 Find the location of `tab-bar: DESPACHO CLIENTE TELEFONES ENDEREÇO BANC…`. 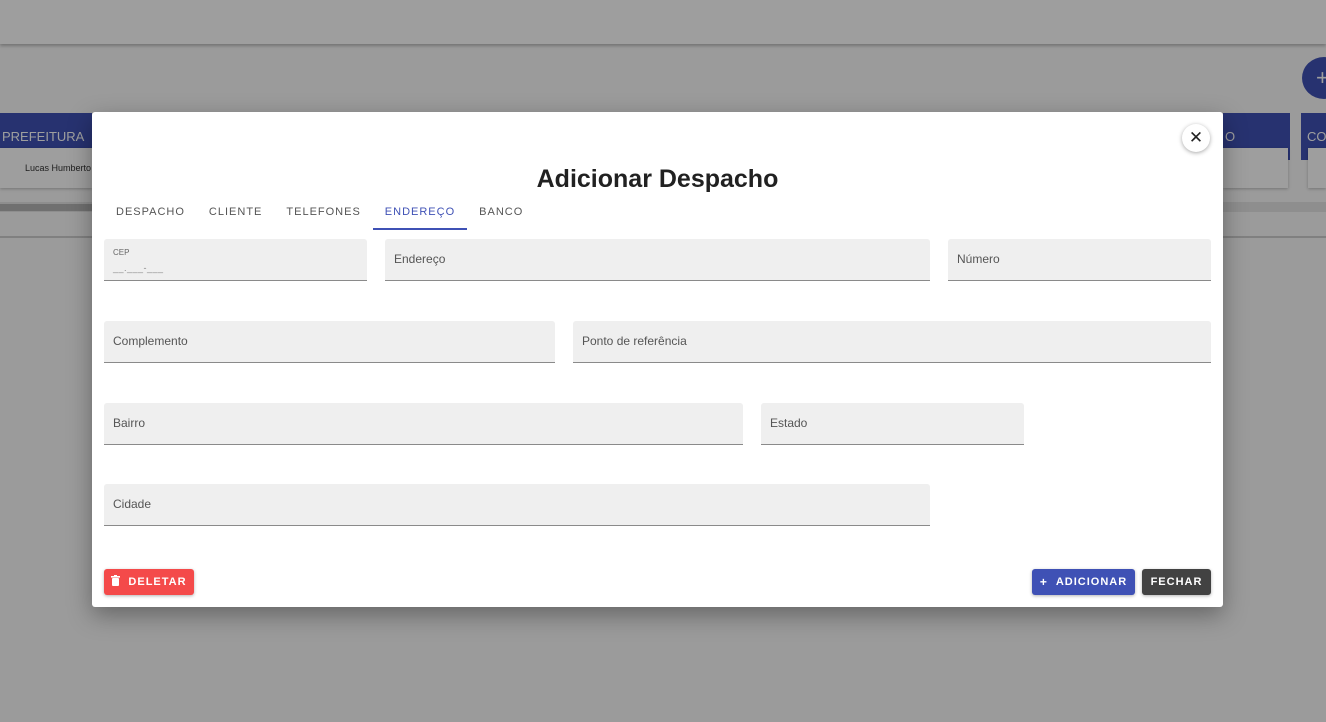

tab-bar: DESPACHO CLIENTE TELEFONES ENDEREÇO BANC… is located at coordinates (319, 215).